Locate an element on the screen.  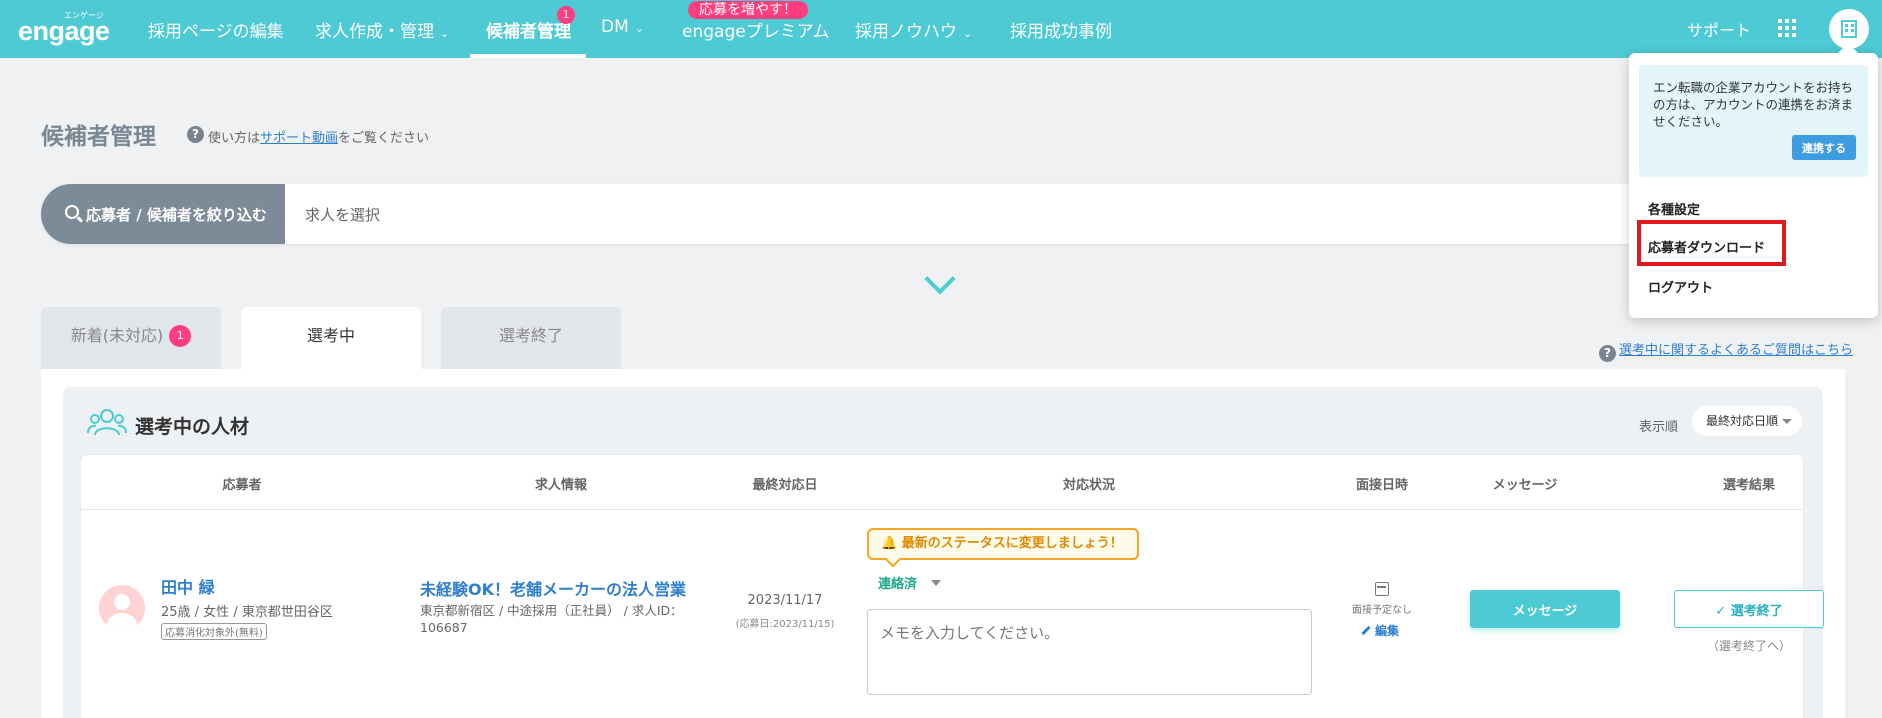
building-icon is located at coordinates (1849, 29).